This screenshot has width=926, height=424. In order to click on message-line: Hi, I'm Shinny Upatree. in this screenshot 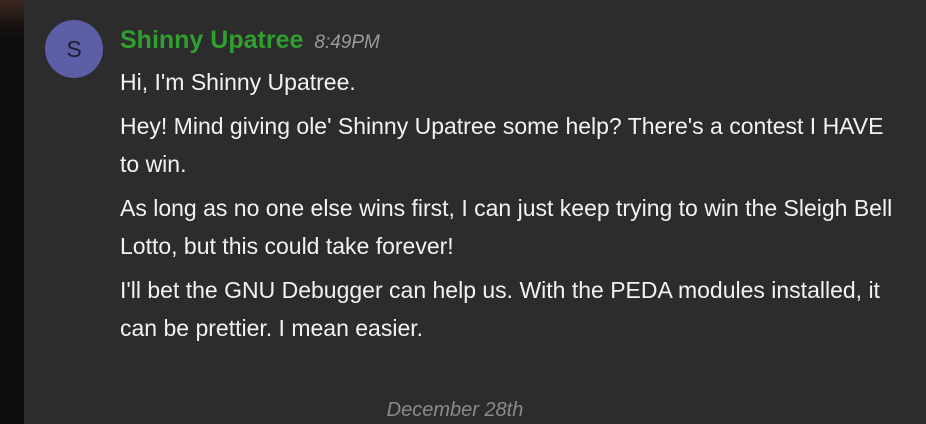, I will do `click(238, 82)`.